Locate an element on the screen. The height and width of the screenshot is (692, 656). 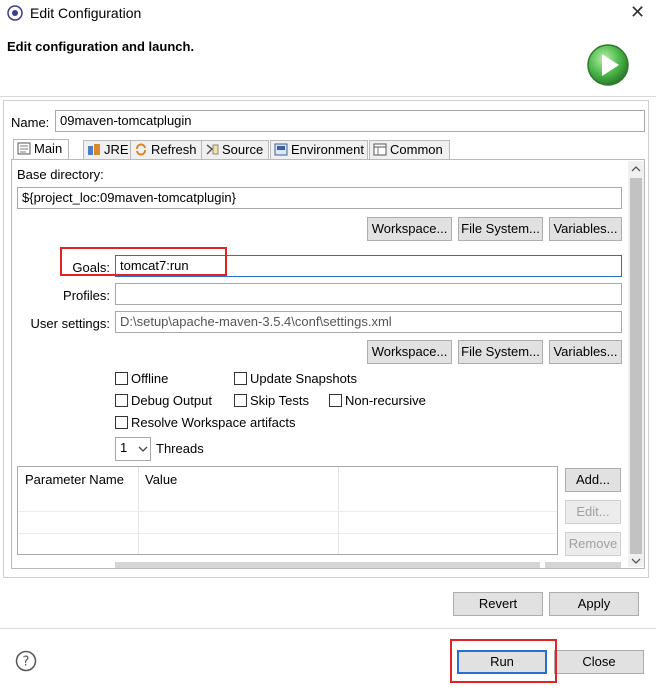
refresh-icon is located at coordinates (141, 149).